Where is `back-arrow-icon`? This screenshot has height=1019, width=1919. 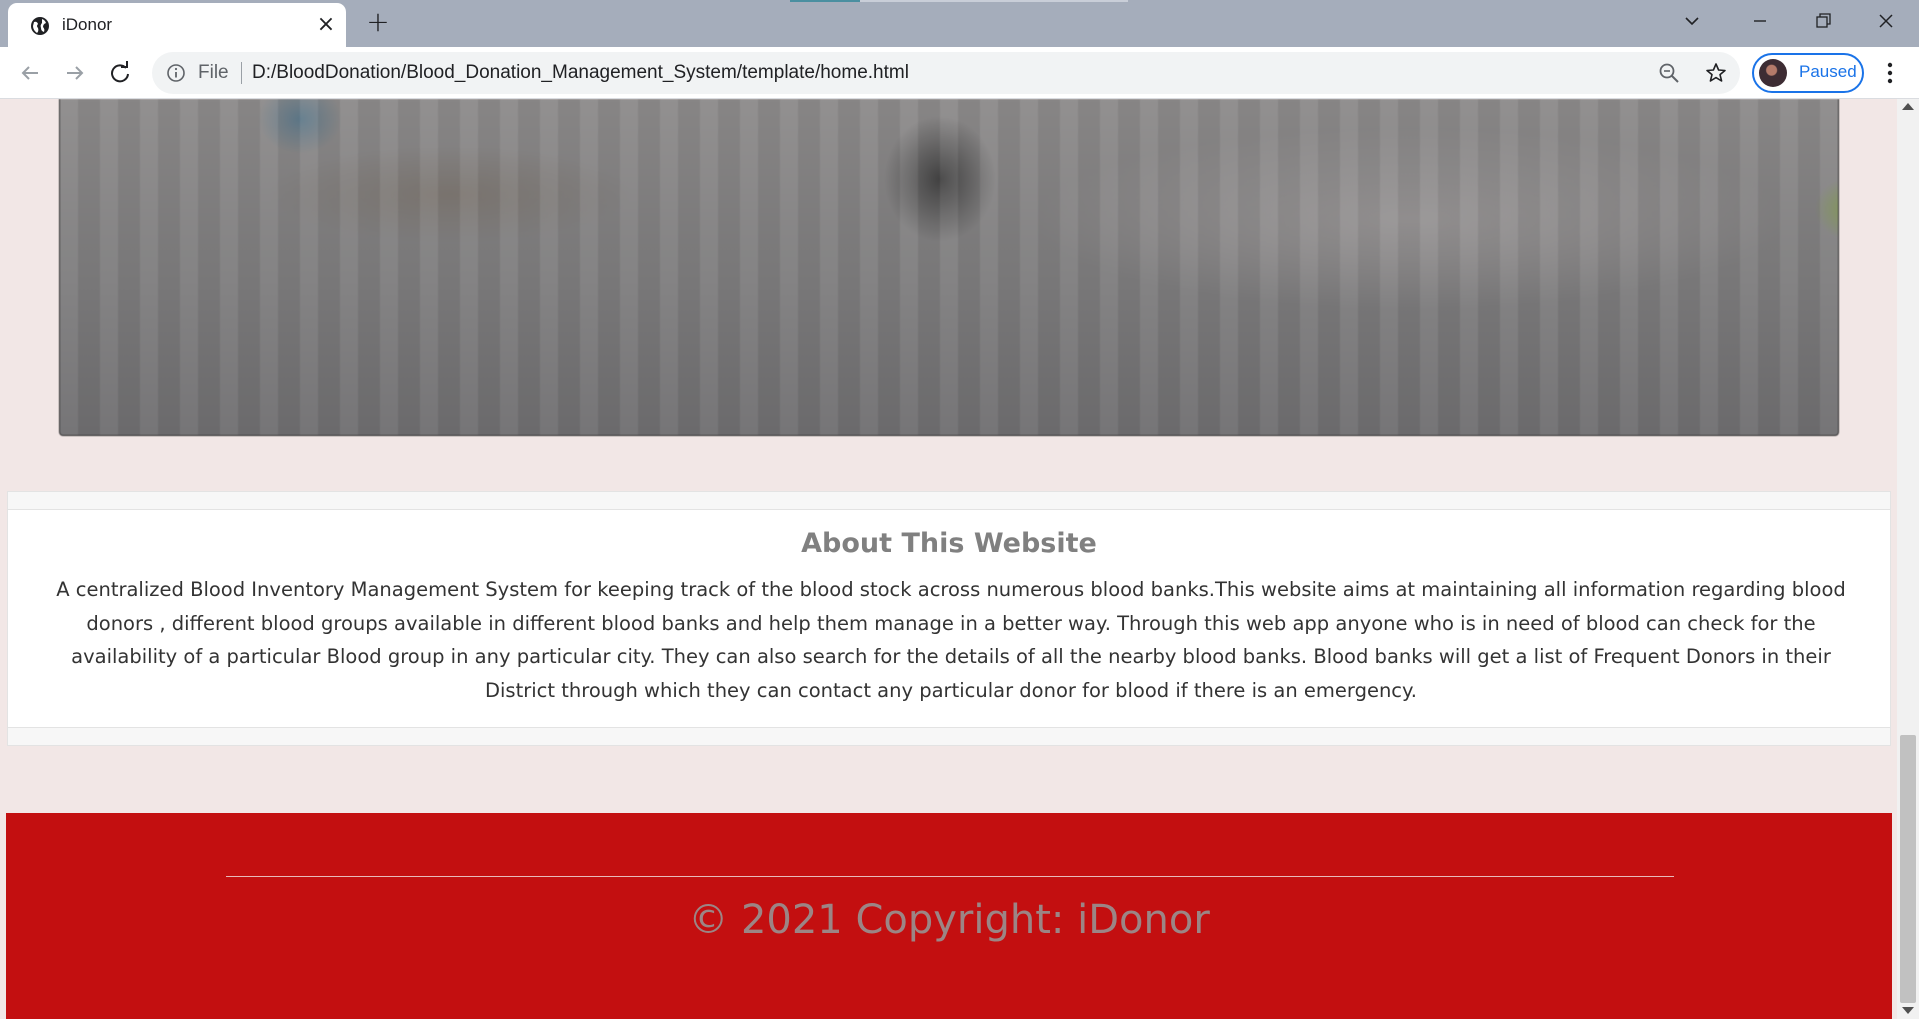 back-arrow-icon is located at coordinates (30, 73).